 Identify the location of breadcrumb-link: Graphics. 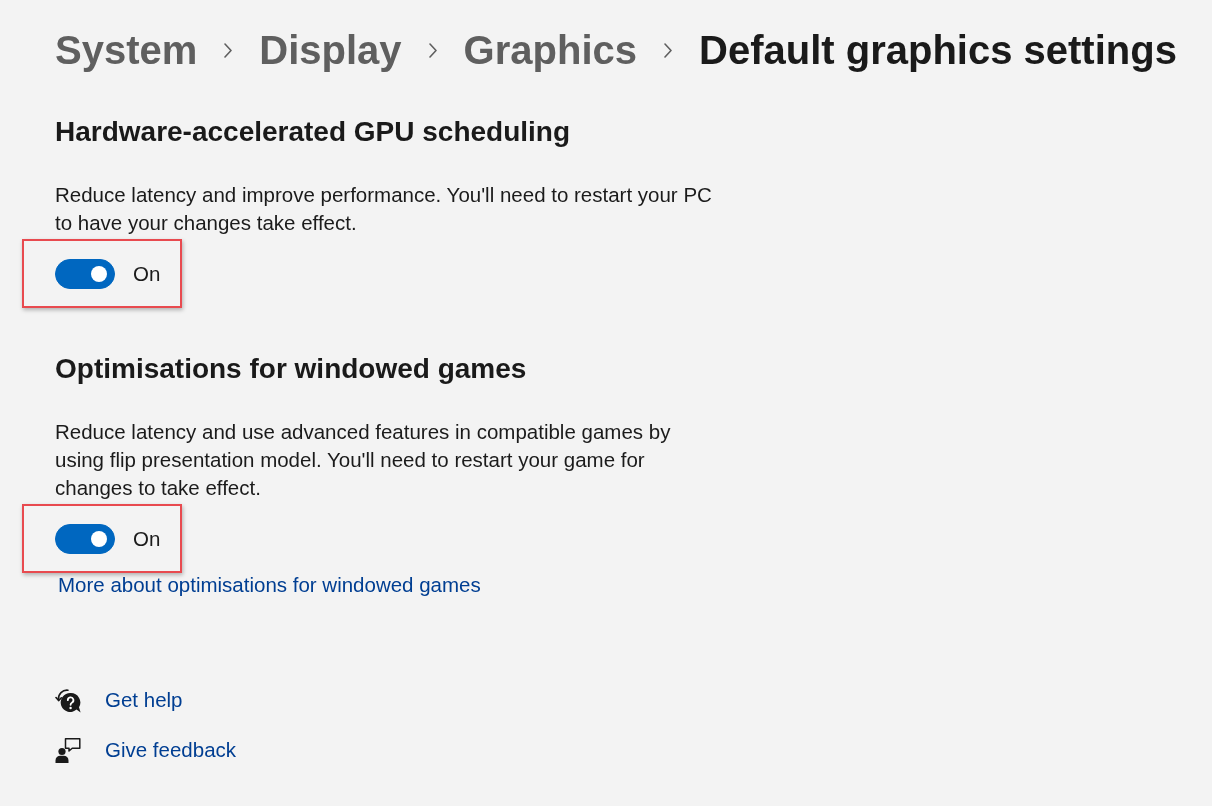
(550, 50).